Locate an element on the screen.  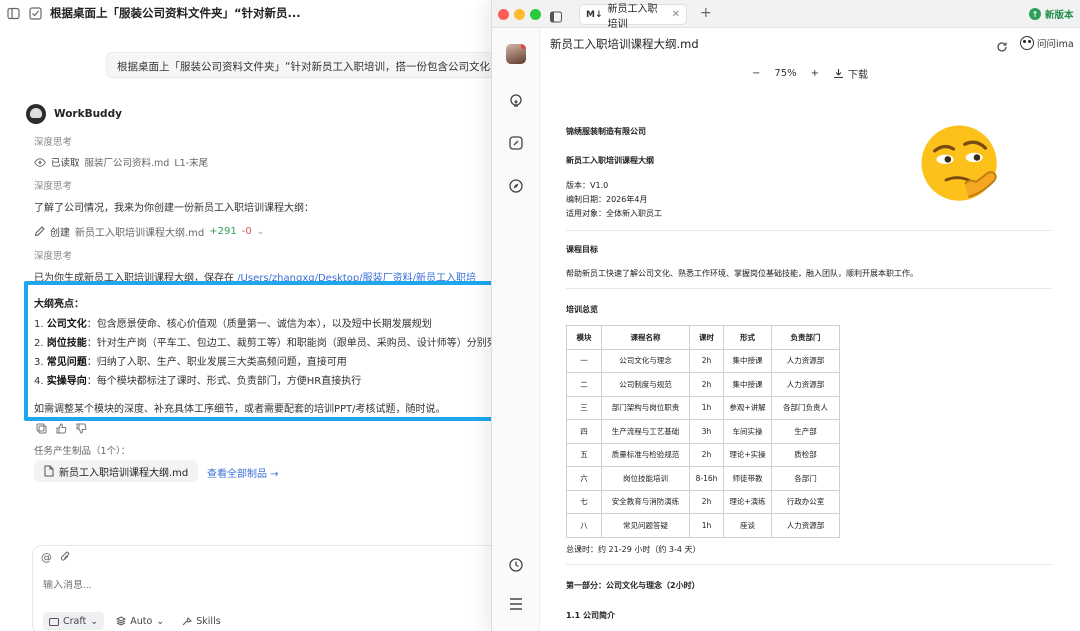
table-cell: 生产部 is located at coordinates (805, 431).